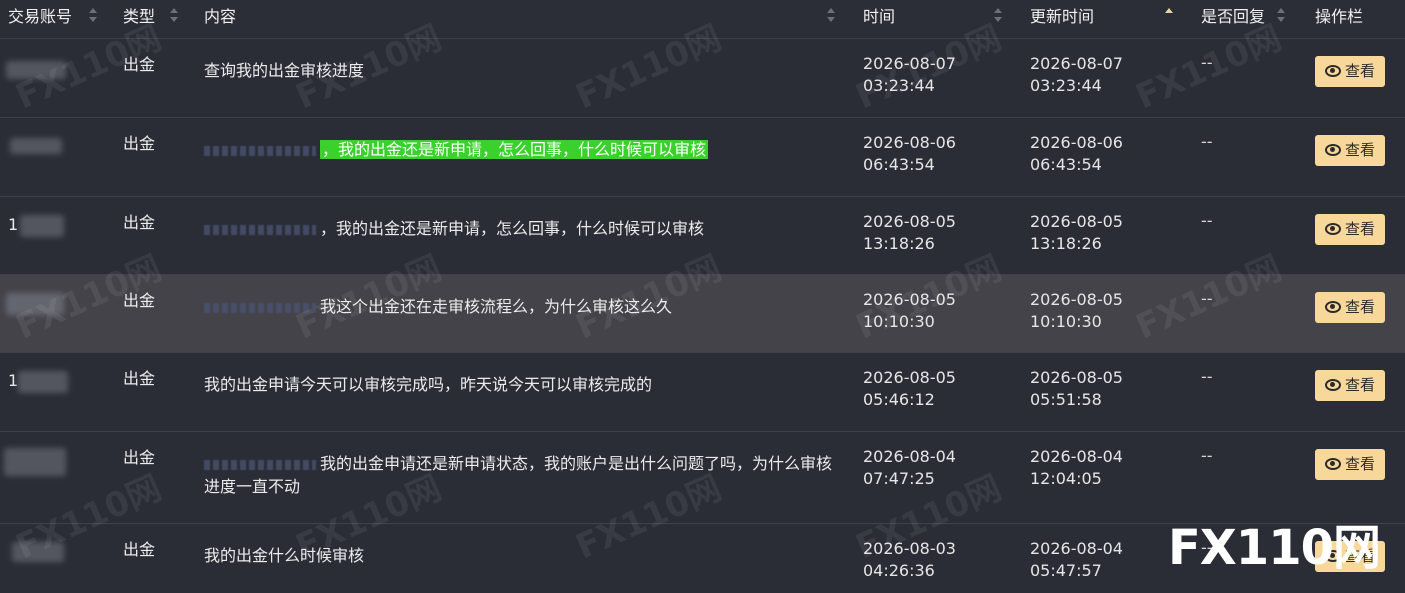 This screenshot has height=593, width=1405. Describe the element at coordinates (1076, 559) in the screenshot. I see `updated-time-cell: 2026-08-04 05:47:57` at that location.